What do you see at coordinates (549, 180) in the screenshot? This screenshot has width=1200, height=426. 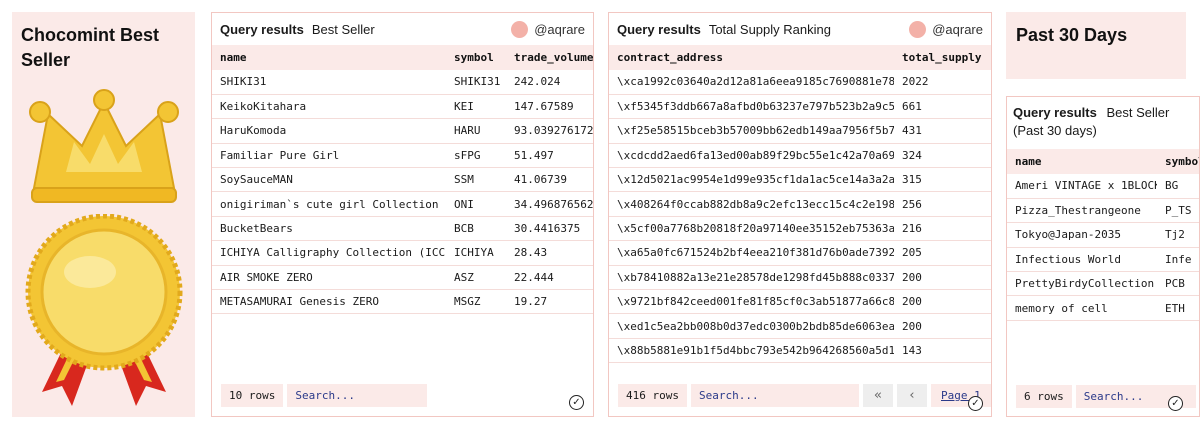 I see `cell-volume: 41.06739` at bounding box center [549, 180].